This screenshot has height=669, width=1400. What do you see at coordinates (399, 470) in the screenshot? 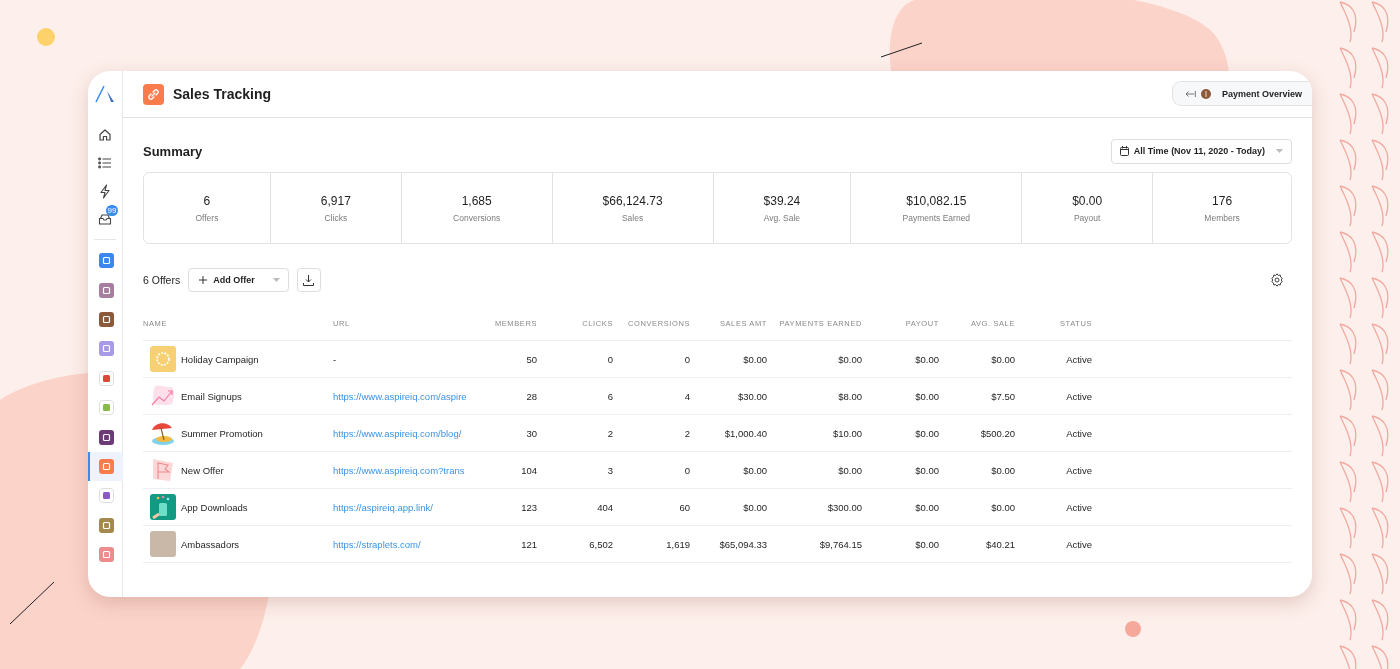
I see `offer-url-link: https://www.aspireiq.com?trans` at bounding box center [399, 470].